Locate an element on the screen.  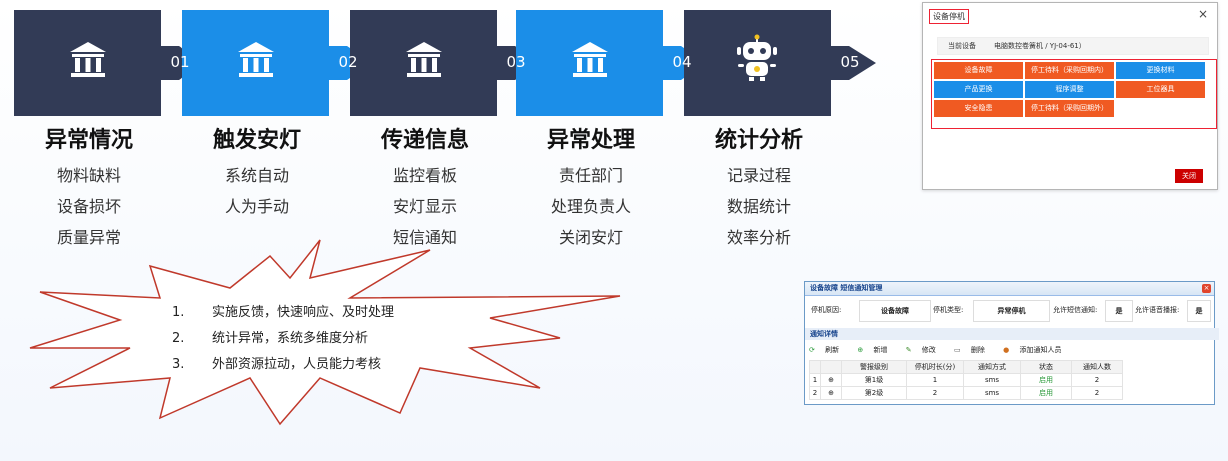
list-item: 设备损坏 is located at coordinates (88, 206).